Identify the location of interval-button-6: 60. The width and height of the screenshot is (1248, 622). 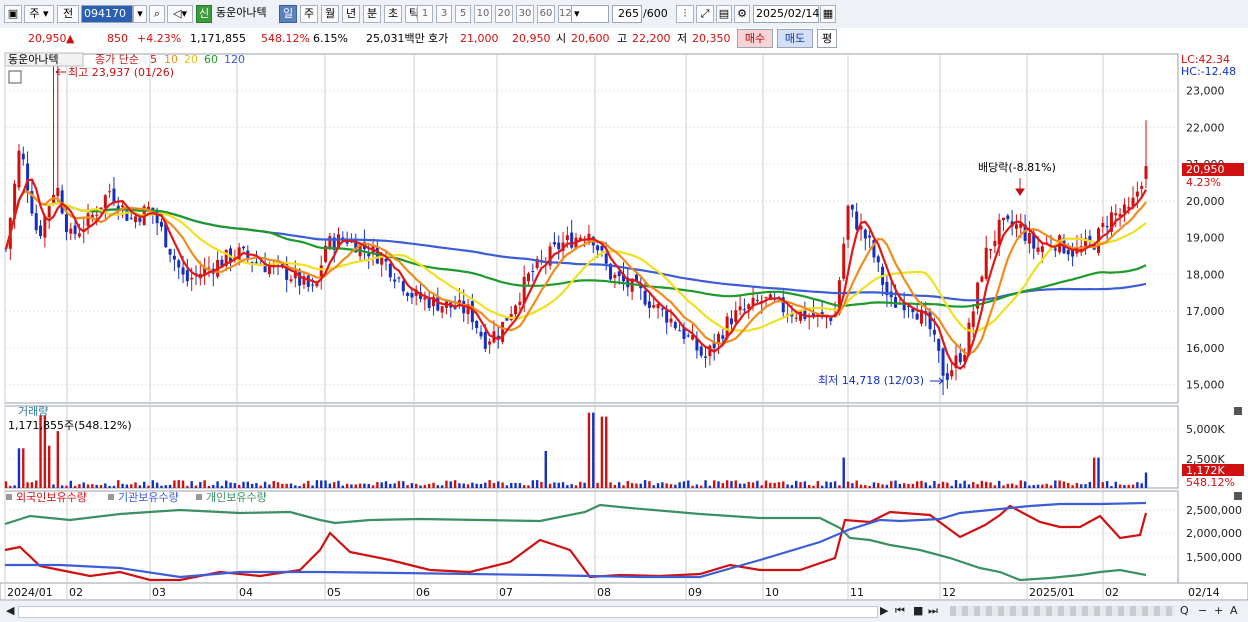
(546, 14).